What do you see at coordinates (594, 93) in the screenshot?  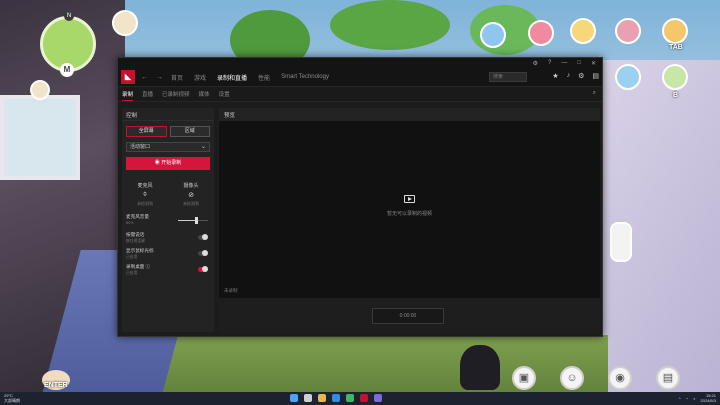 I see `search-icon: ⌕` at bounding box center [594, 93].